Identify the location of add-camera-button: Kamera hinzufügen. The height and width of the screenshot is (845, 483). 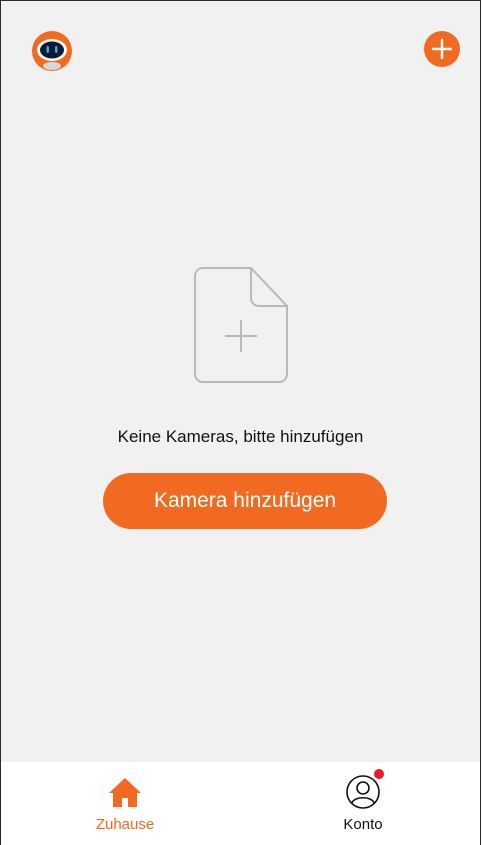
(245, 501).